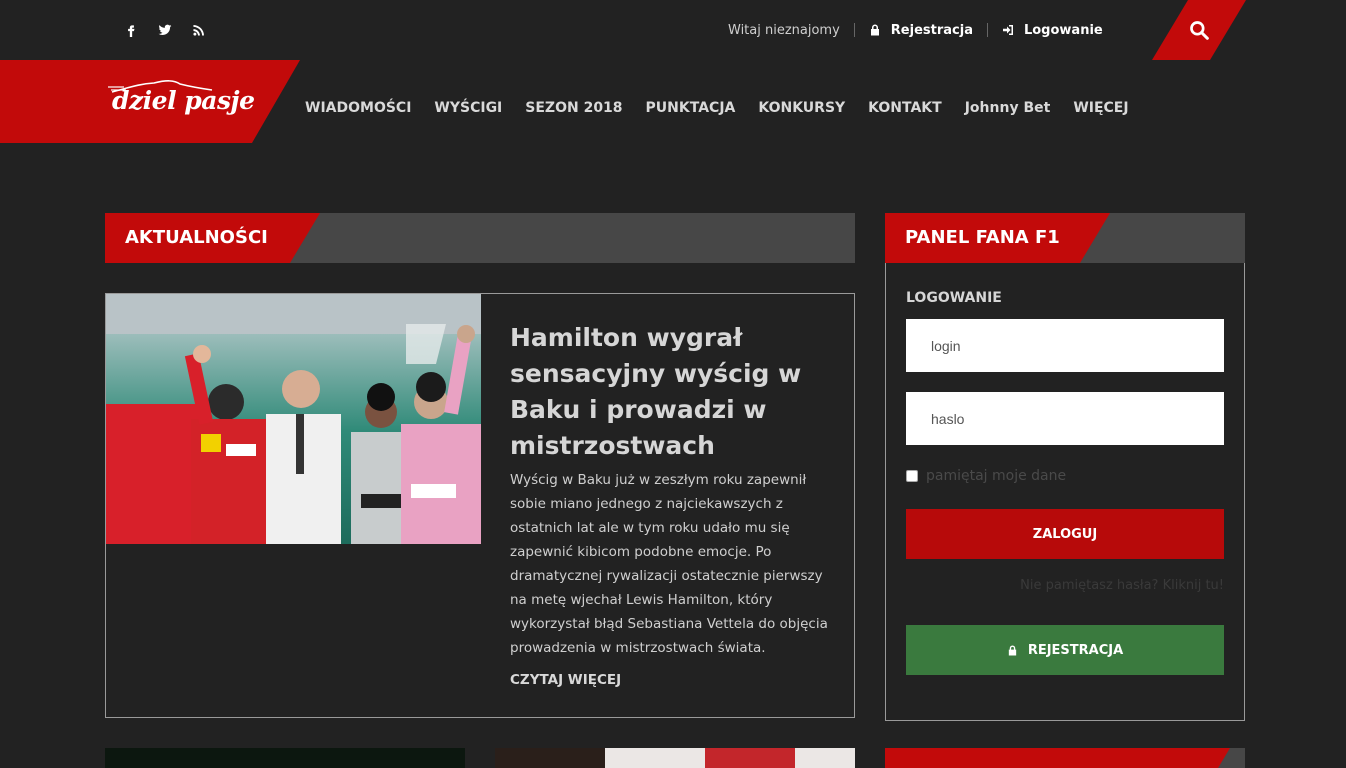  I want to click on article-image, so click(293, 419).